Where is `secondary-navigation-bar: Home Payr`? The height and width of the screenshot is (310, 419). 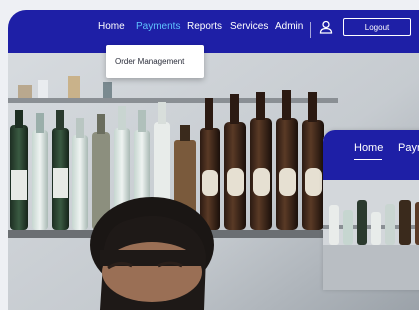
secondary-navigation-bar: Home Payr is located at coordinates (371, 155).